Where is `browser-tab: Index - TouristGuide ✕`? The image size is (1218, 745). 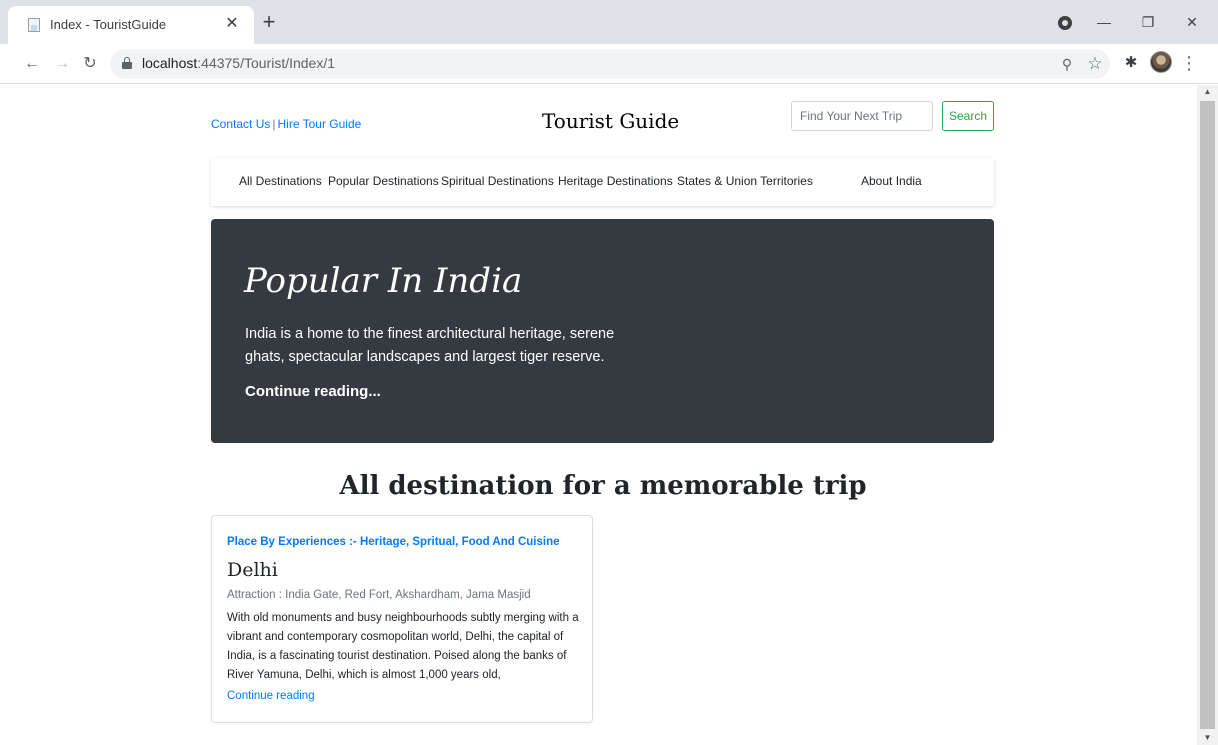 browser-tab: Index - TouristGuide ✕ is located at coordinates (131, 25).